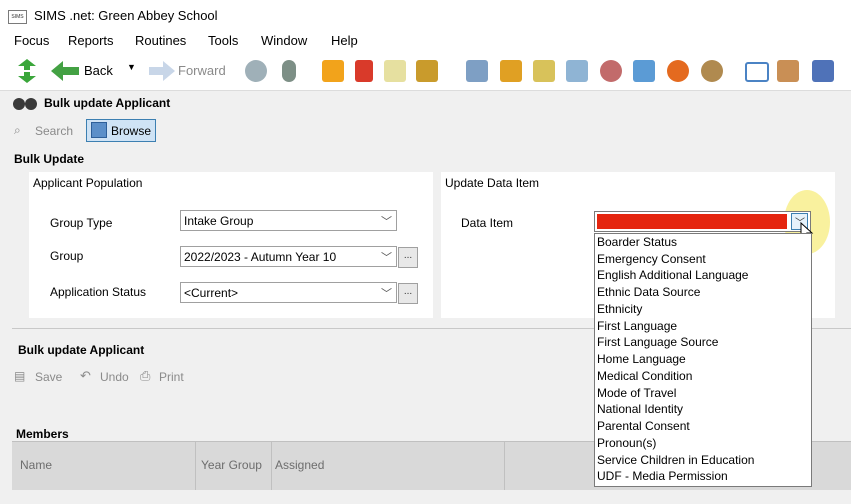 The width and height of the screenshot is (851, 504). What do you see at coordinates (20, 376) in the screenshot?
I see `save-icon: ▤` at bounding box center [20, 376].